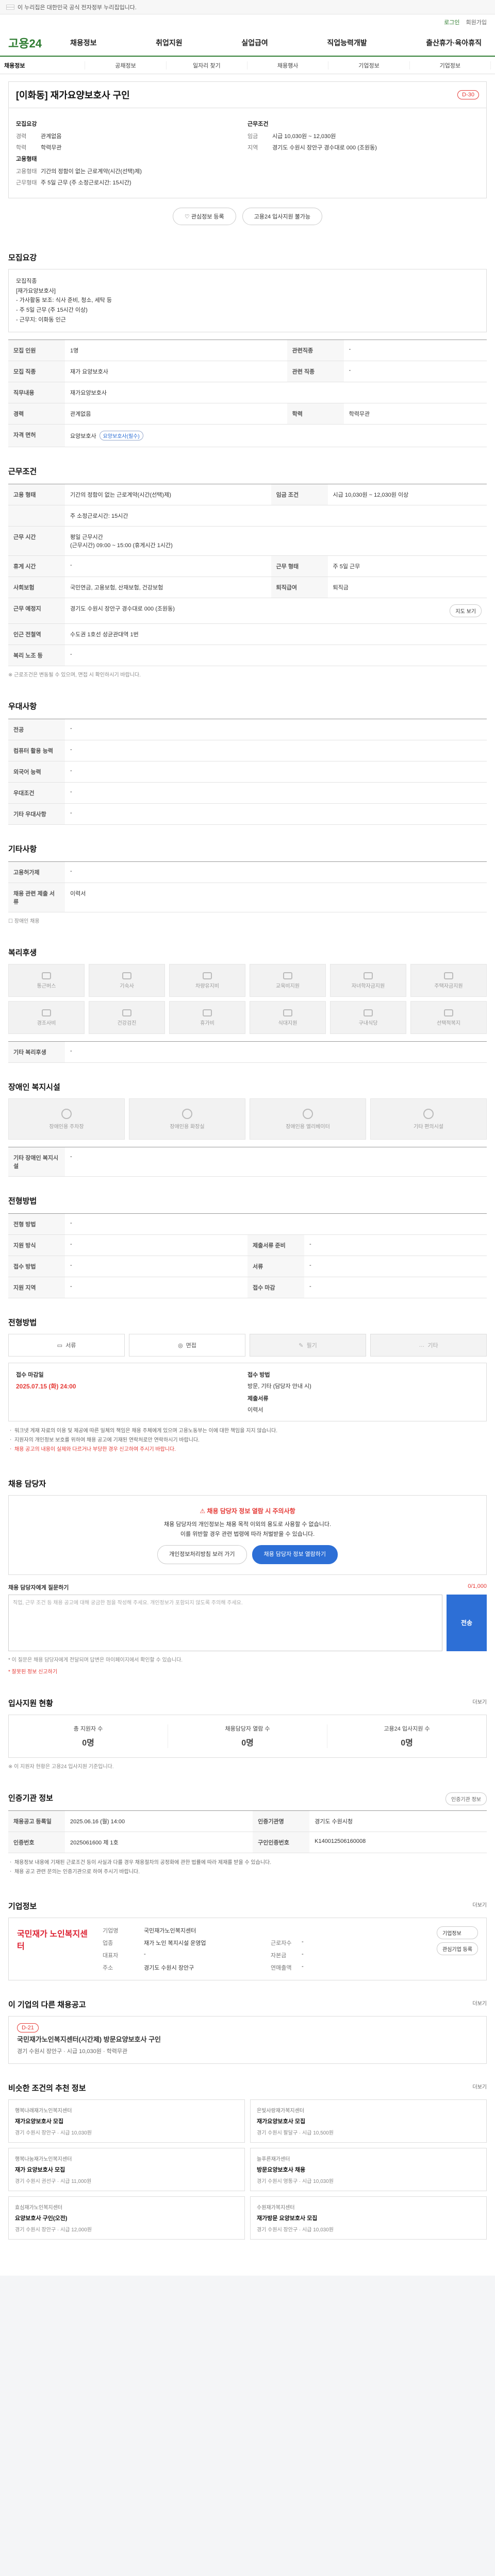 Image resolution: width=495 pixels, height=2576 pixels. I want to click on privacy-policy-button: 개인정보처리방침 보러 가기, so click(202, 1555).